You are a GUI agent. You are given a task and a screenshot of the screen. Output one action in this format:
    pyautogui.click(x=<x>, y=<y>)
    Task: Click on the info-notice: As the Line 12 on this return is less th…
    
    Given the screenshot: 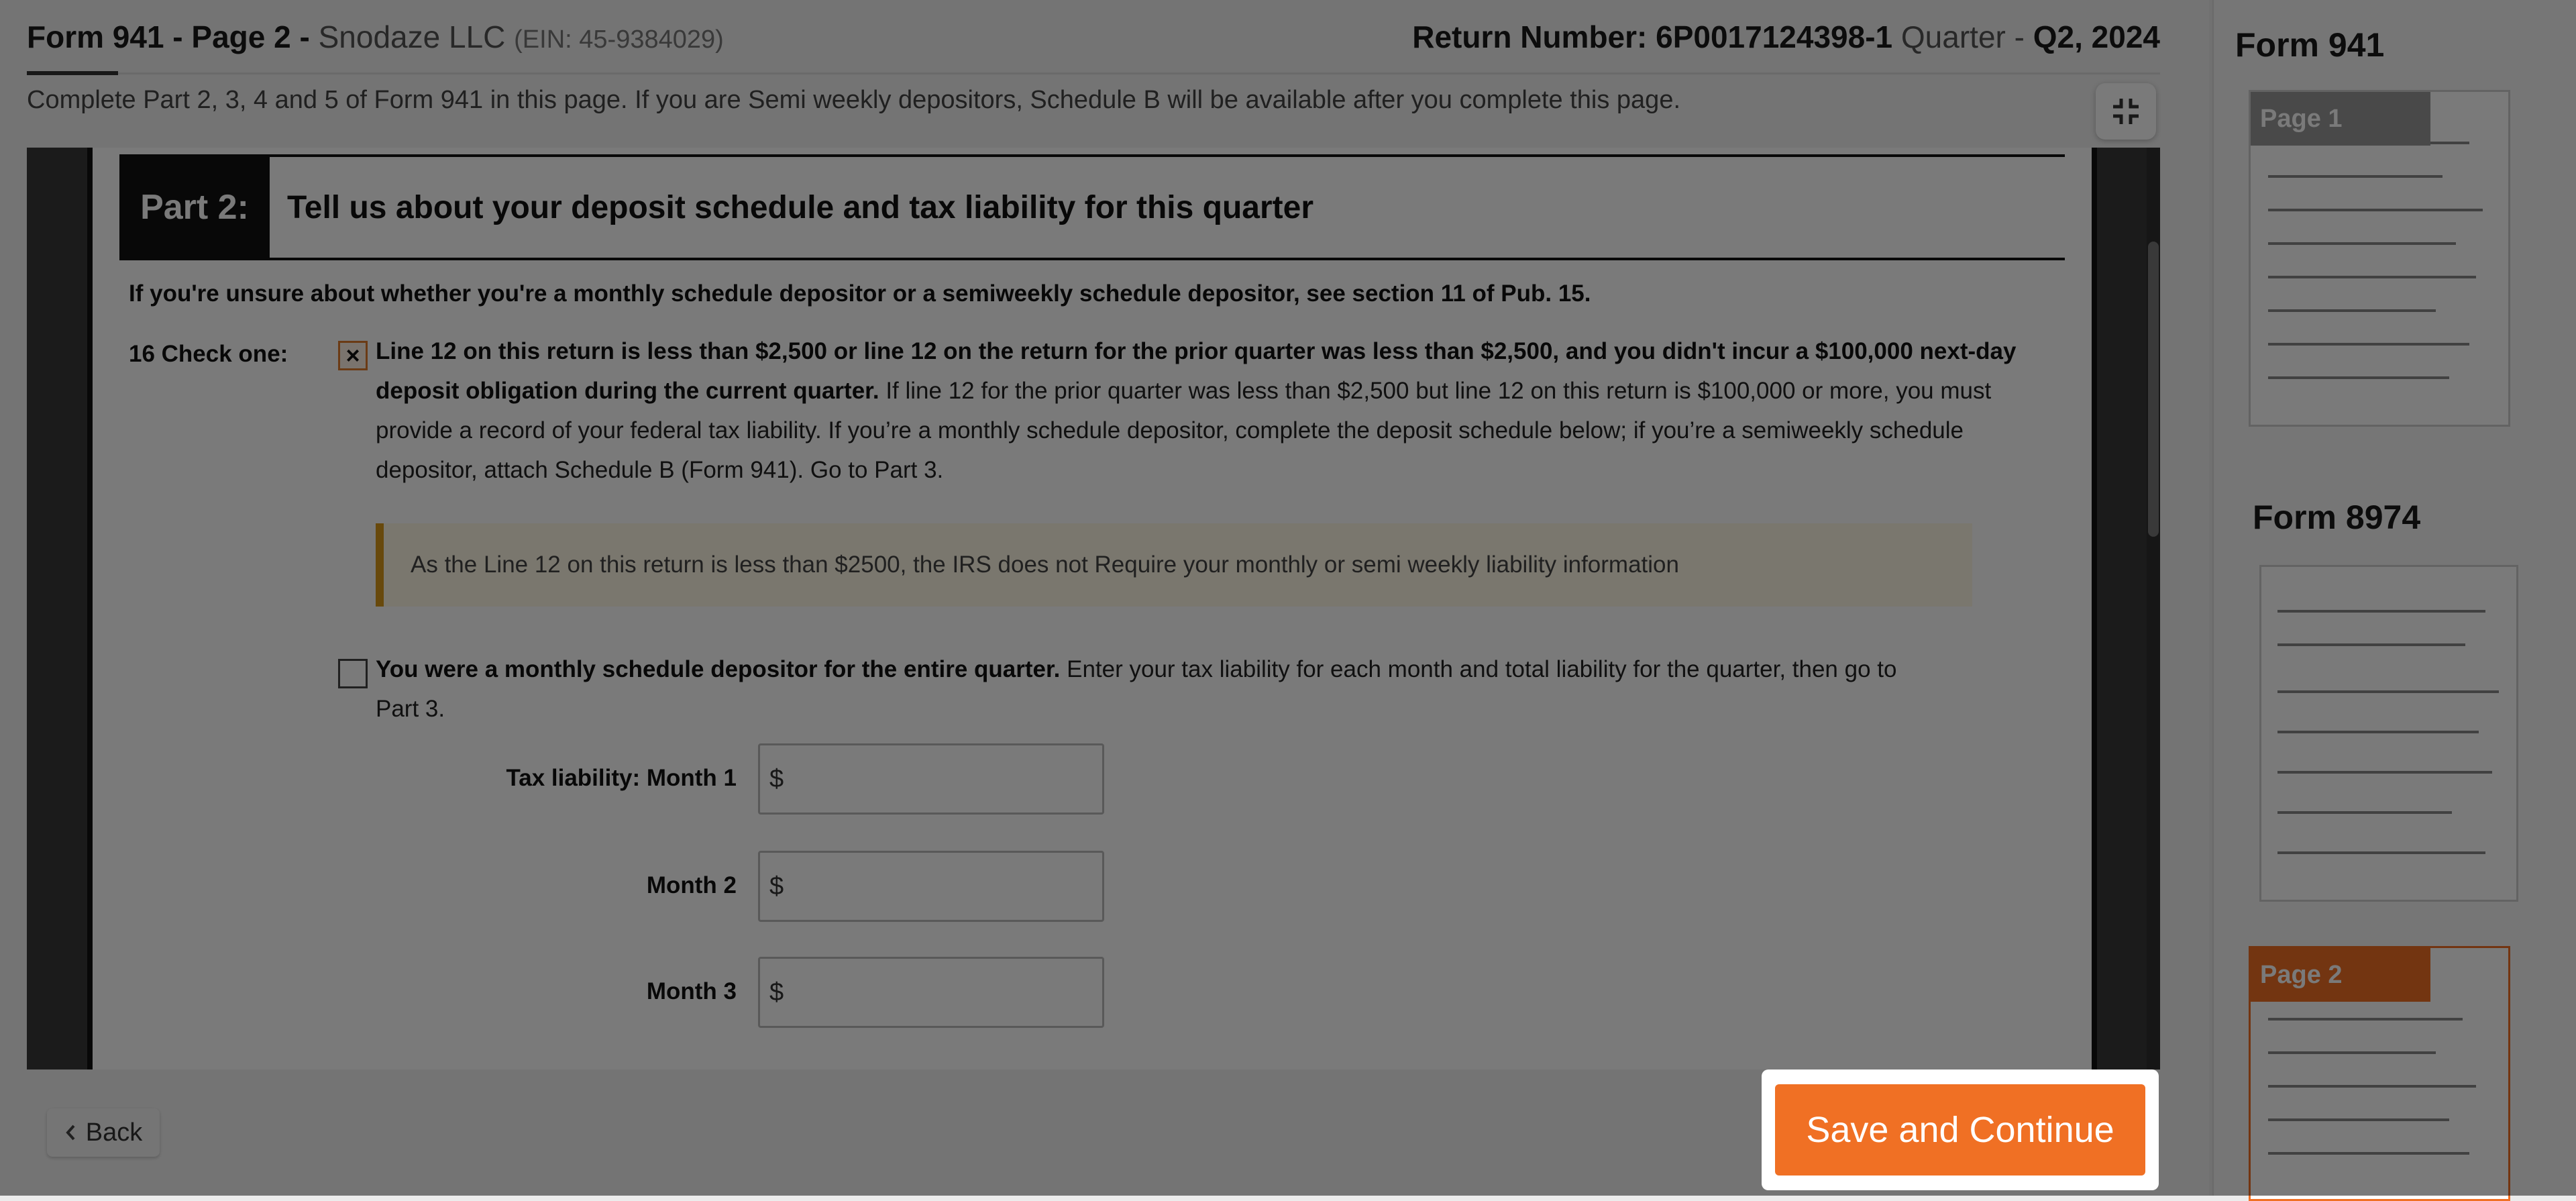 What is the action you would take?
    pyautogui.click(x=1174, y=565)
    